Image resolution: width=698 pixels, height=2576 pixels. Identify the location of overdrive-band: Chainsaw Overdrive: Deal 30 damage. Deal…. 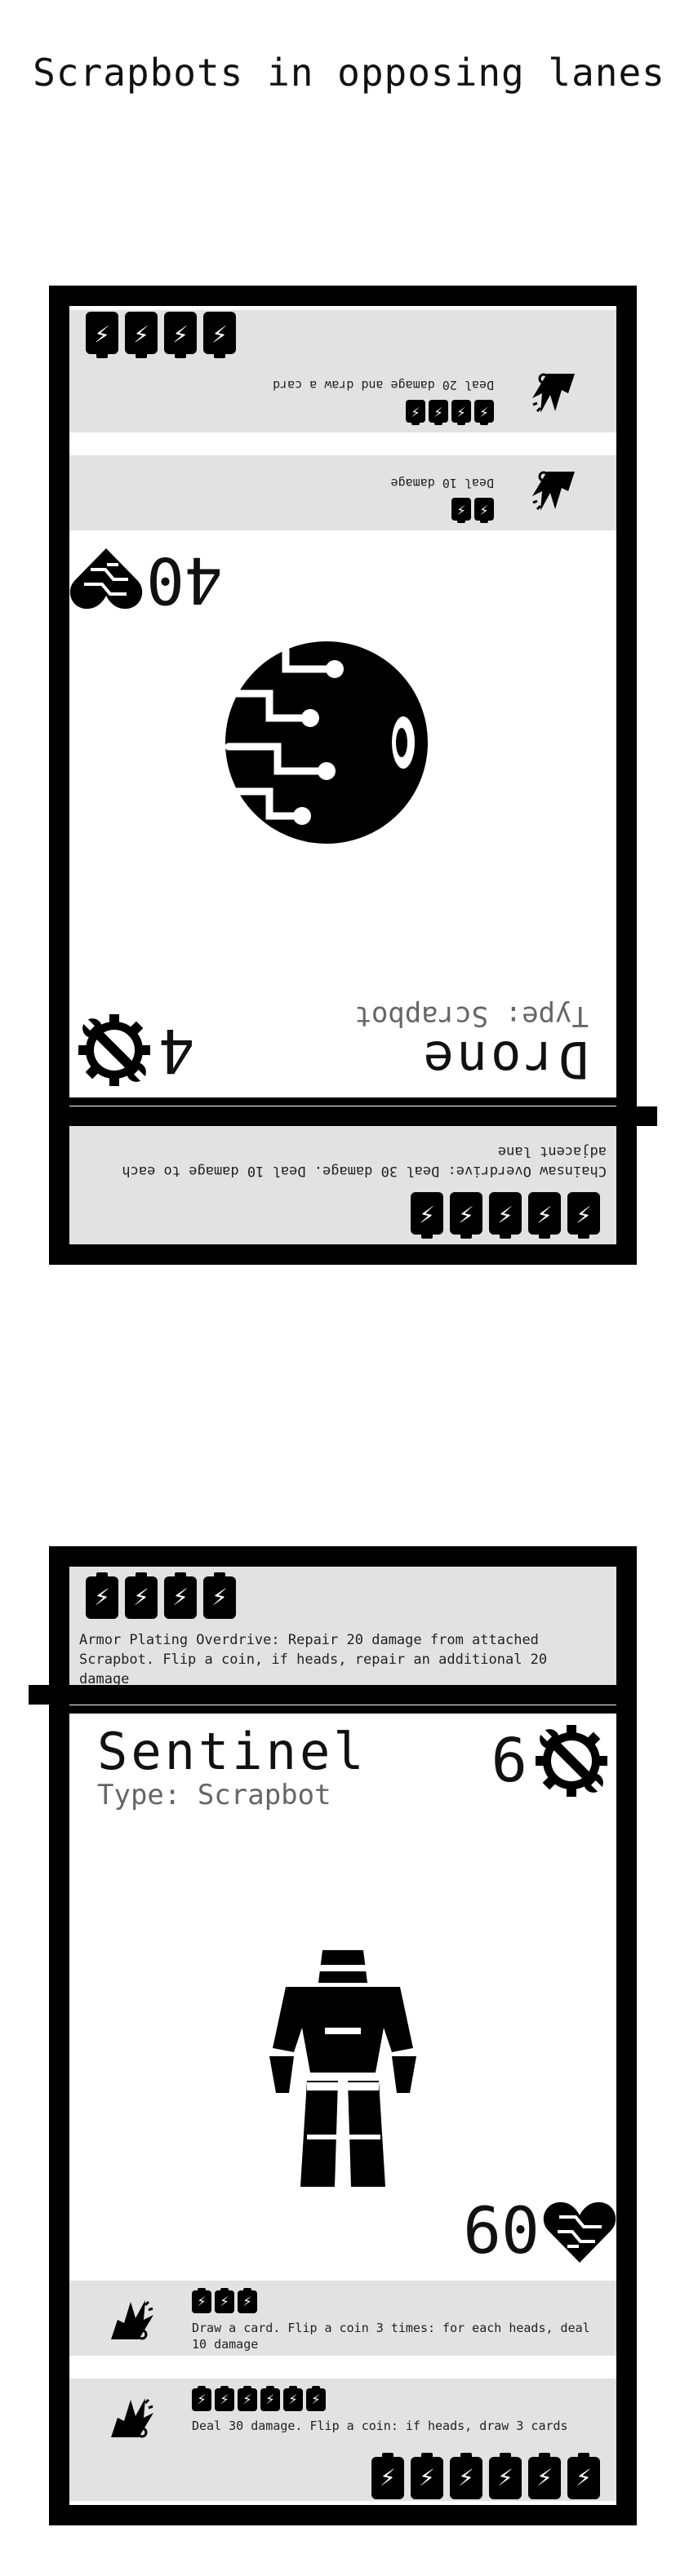
(343, 1184).